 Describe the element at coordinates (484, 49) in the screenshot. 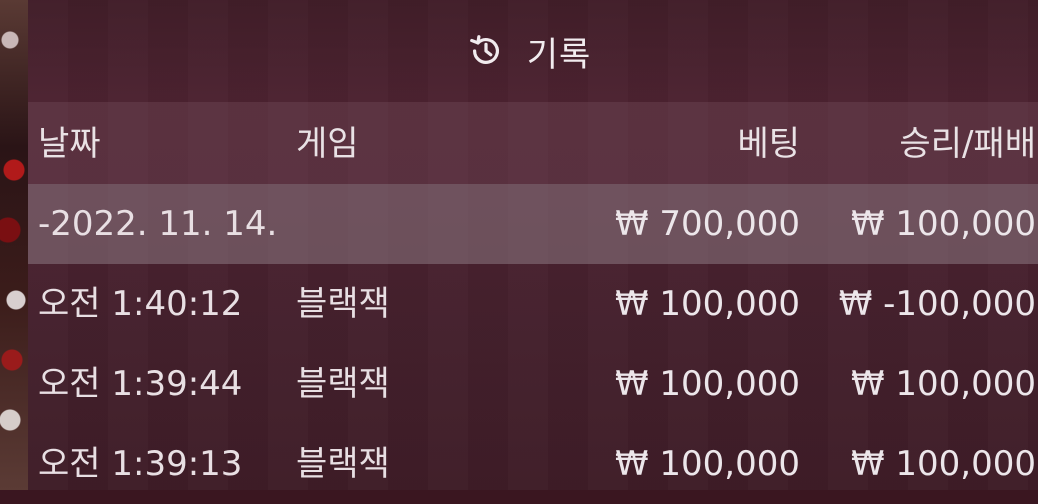

I see `history-icon` at that location.